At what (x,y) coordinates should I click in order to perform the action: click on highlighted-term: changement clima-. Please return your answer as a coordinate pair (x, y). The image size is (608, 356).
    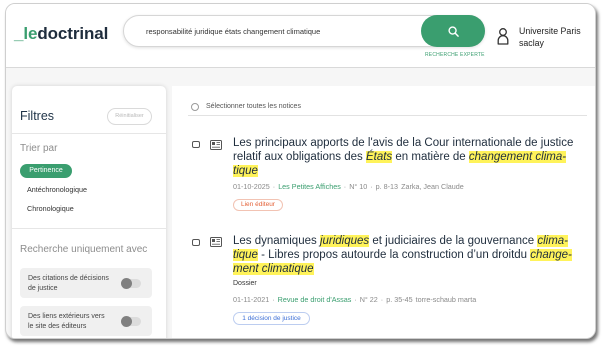
    Looking at the image, I should click on (517, 157).